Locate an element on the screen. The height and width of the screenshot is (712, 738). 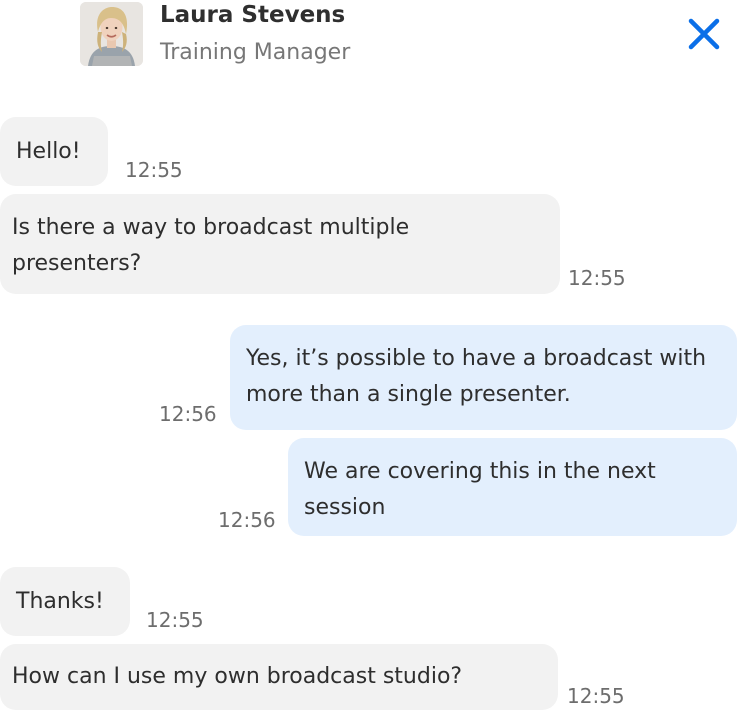
chat-header: Laura Stevens Training Manager is located at coordinates (369, 40).